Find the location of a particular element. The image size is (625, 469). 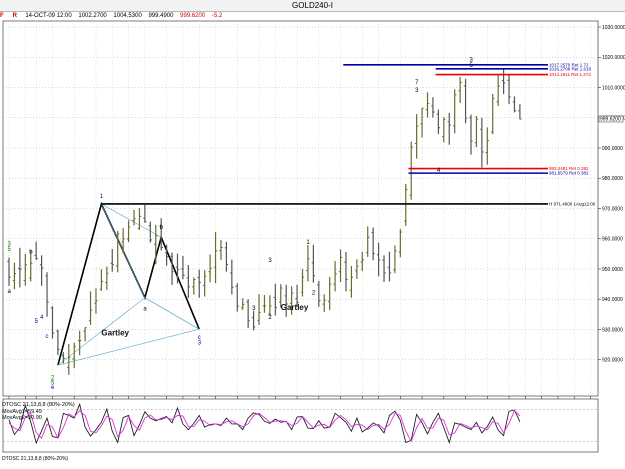

wave-label: c is located at coordinates (47, 337).